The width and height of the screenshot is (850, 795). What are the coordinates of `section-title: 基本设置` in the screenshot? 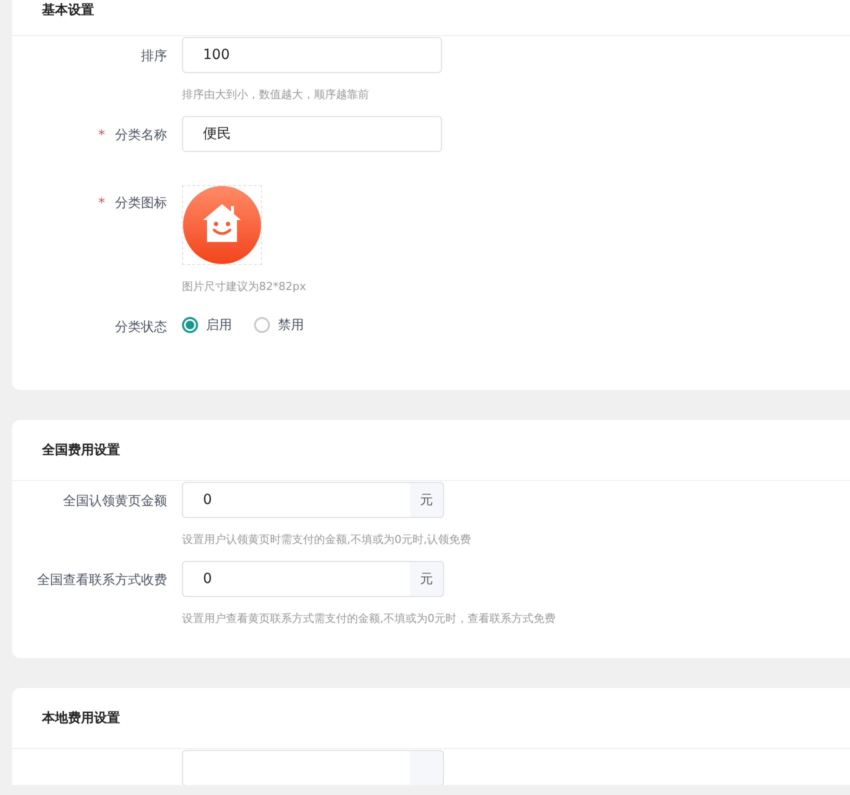 It's located at (68, 10).